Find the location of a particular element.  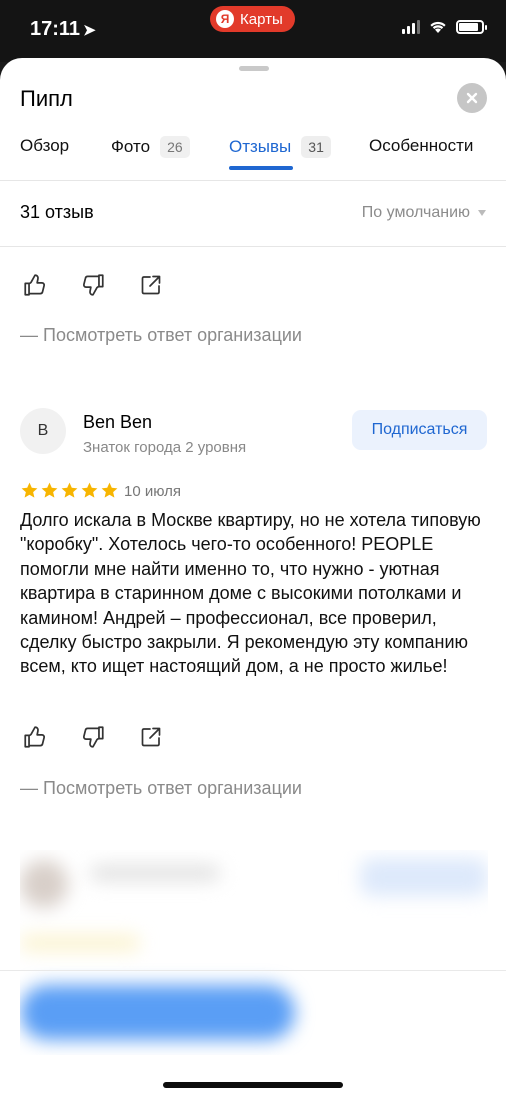

close-icon is located at coordinates (472, 98).